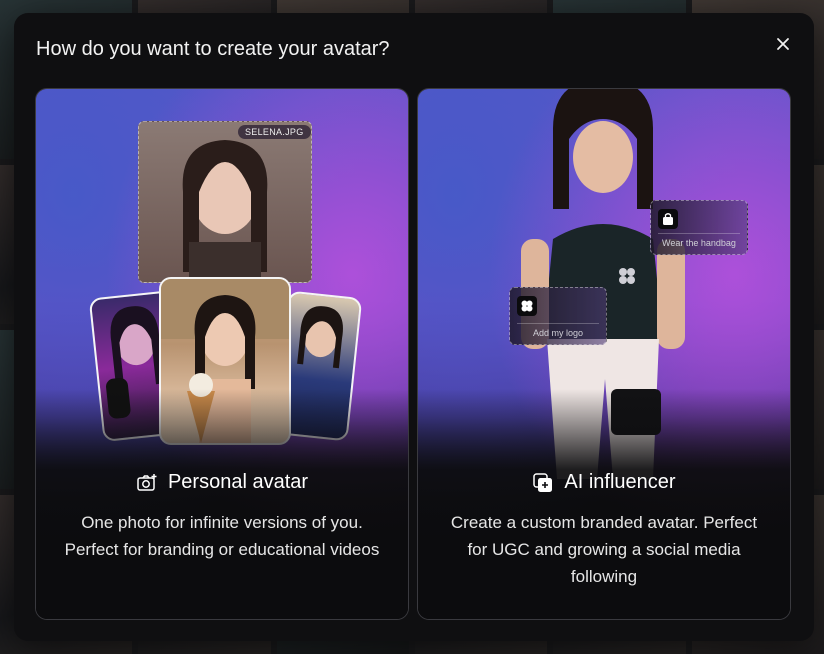 Image resolution: width=824 pixels, height=654 pixels. I want to click on handbag-icon, so click(668, 219).